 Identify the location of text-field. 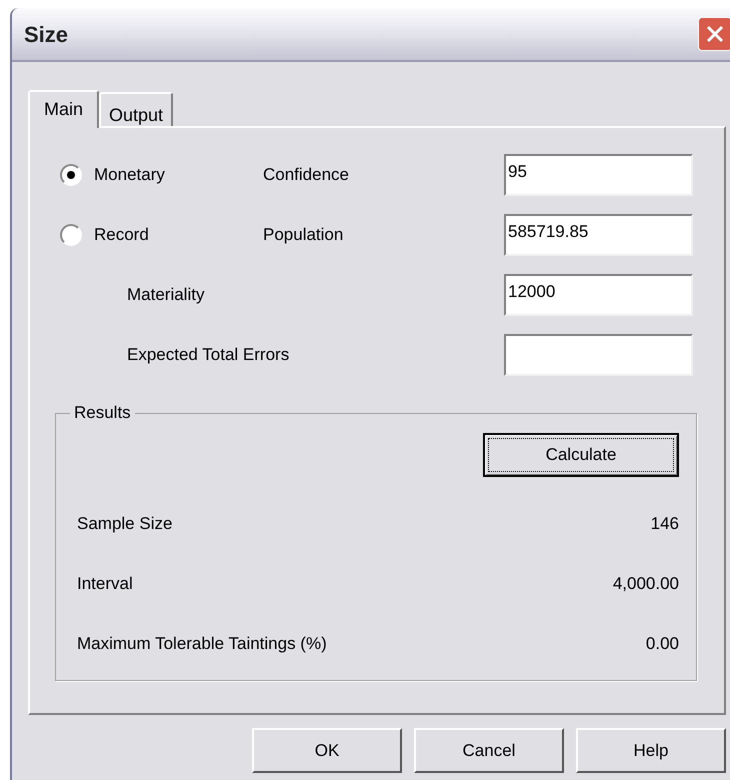
(598, 355).